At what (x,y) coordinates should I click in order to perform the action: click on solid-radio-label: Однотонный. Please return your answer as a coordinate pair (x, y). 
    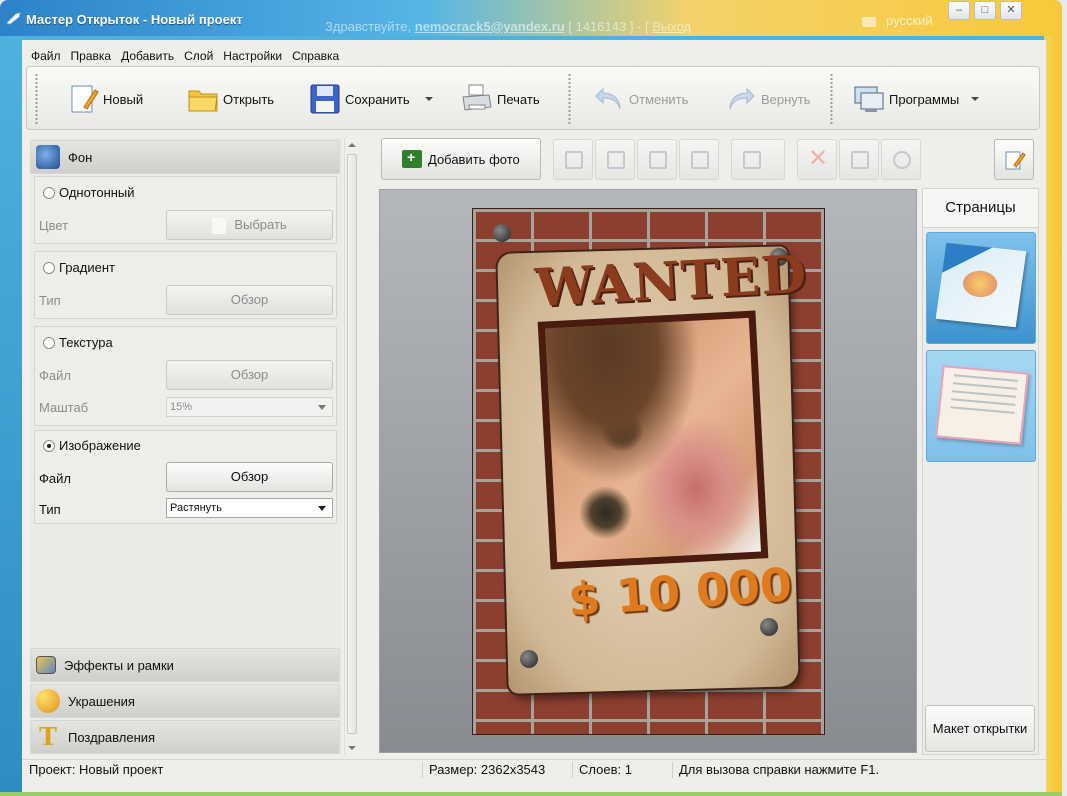
    Looking at the image, I should click on (97, 192).